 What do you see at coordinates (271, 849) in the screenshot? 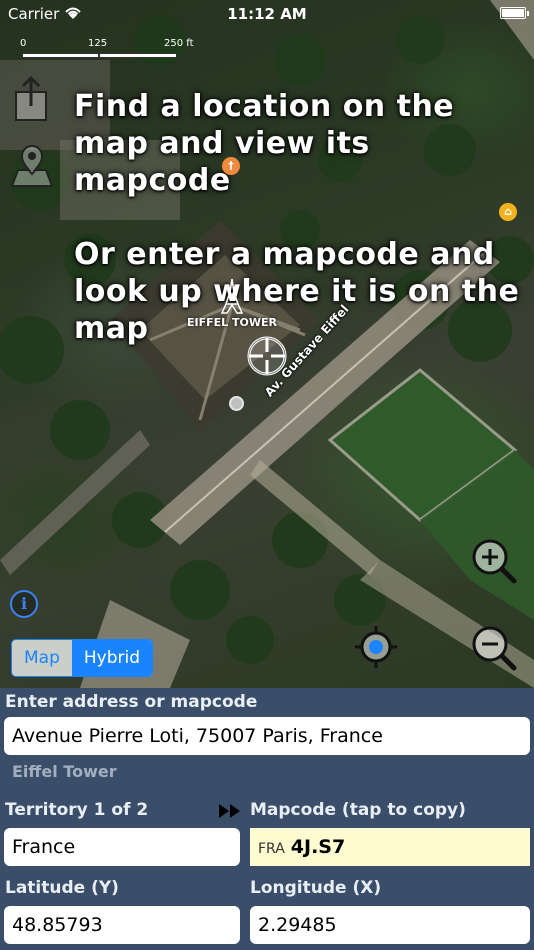
I see `mapcode-prefix: FRA` at bounding box center [271, 849].